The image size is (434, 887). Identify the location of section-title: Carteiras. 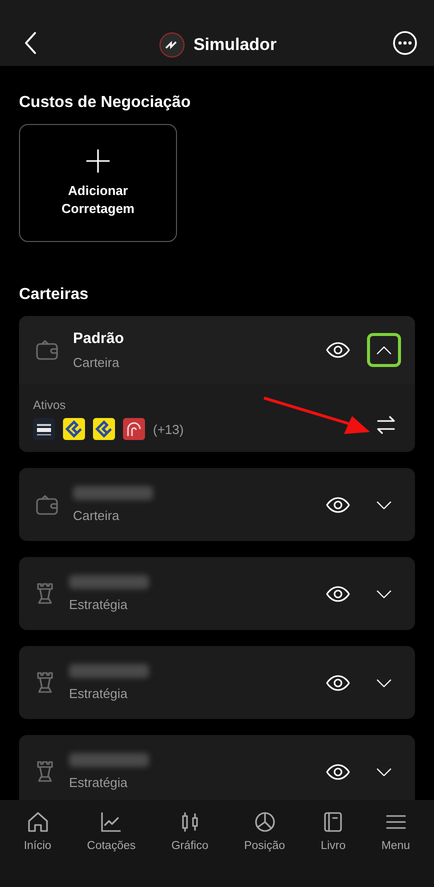
(54, 295).